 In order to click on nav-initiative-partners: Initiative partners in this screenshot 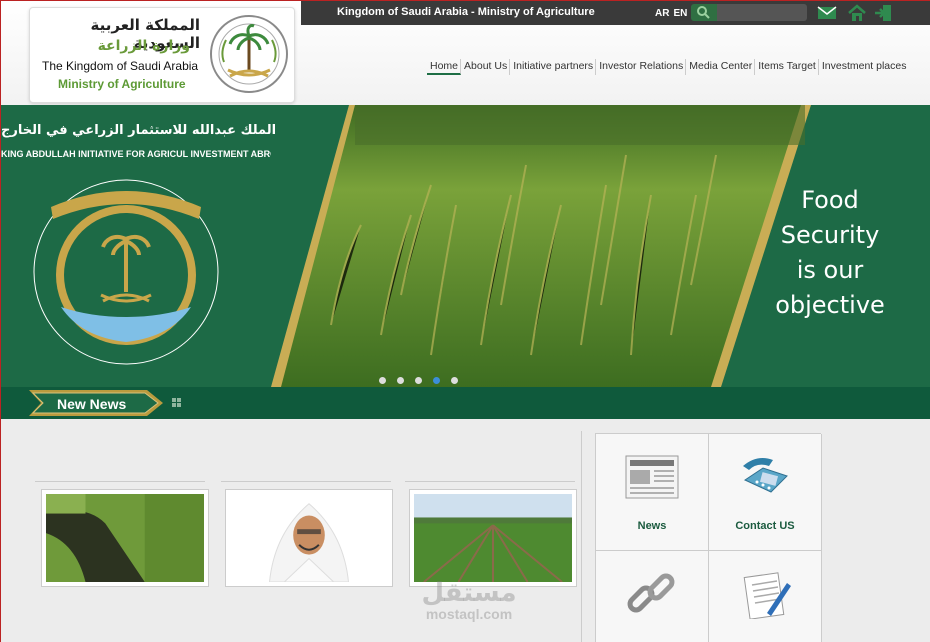, I will do `click(553, 67)`.